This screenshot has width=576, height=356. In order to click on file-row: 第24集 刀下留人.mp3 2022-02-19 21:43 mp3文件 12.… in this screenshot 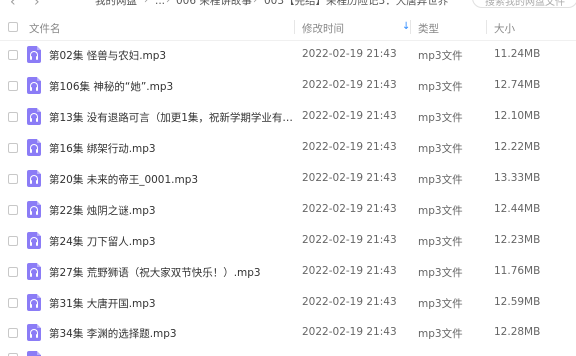, I will do `click(288, 241)`.